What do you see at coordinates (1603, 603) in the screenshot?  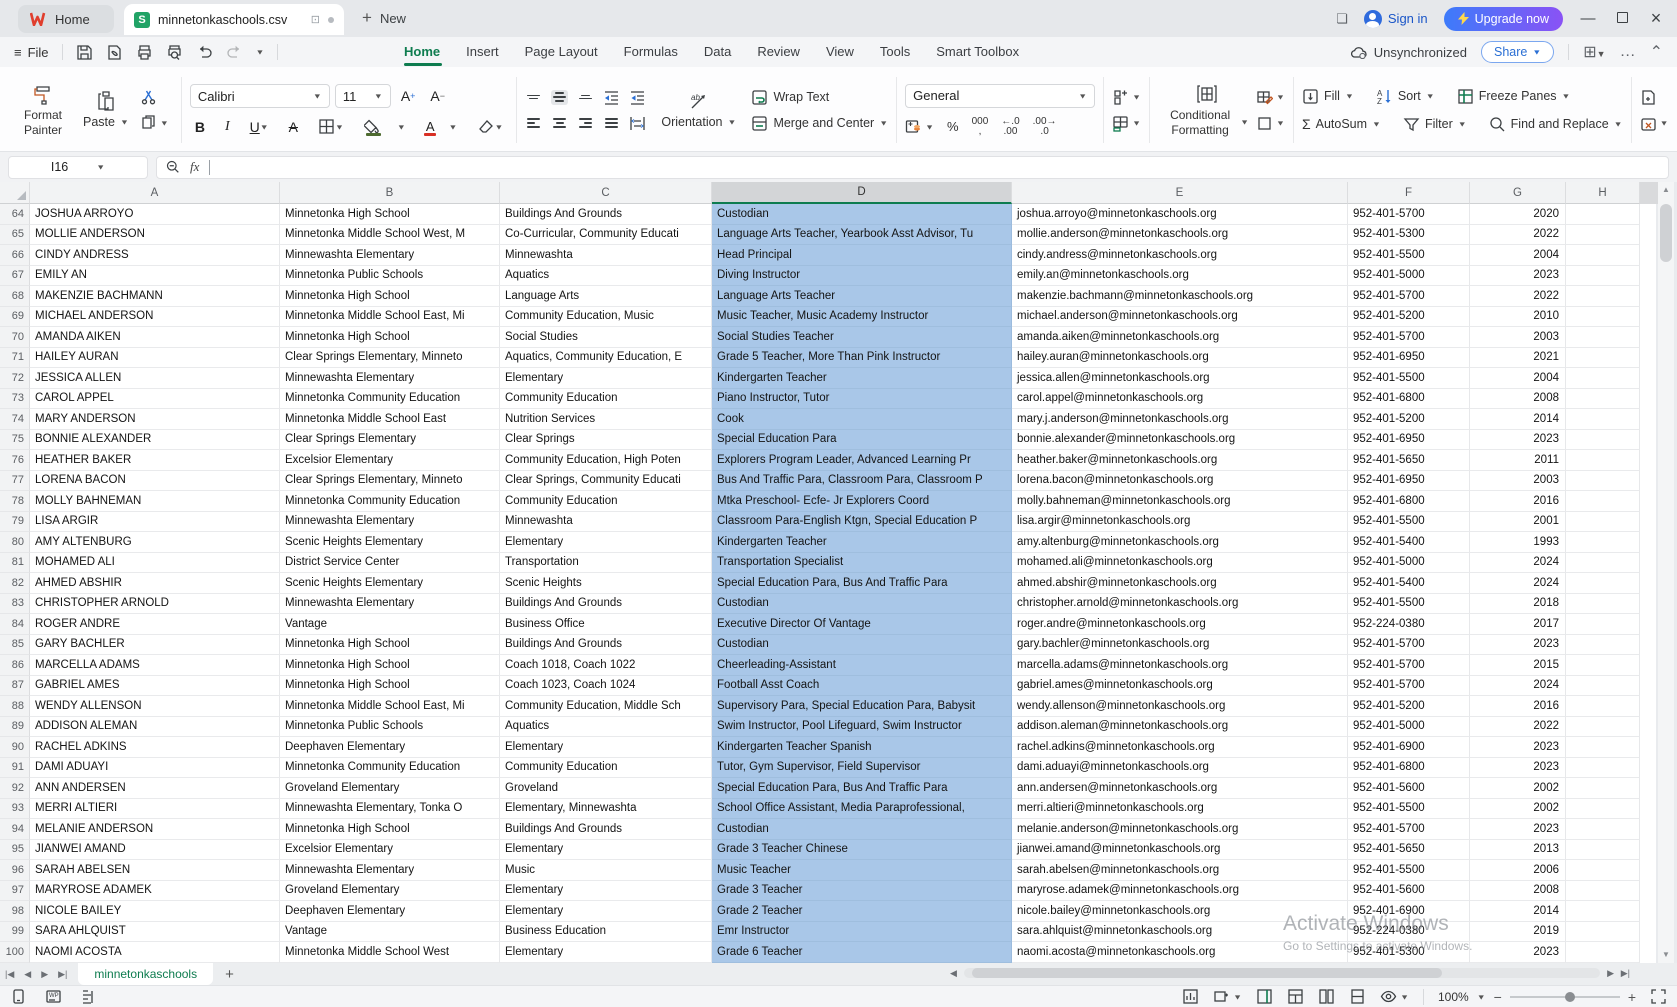 I see `cell-h83` at bounding box center [1603, 603].